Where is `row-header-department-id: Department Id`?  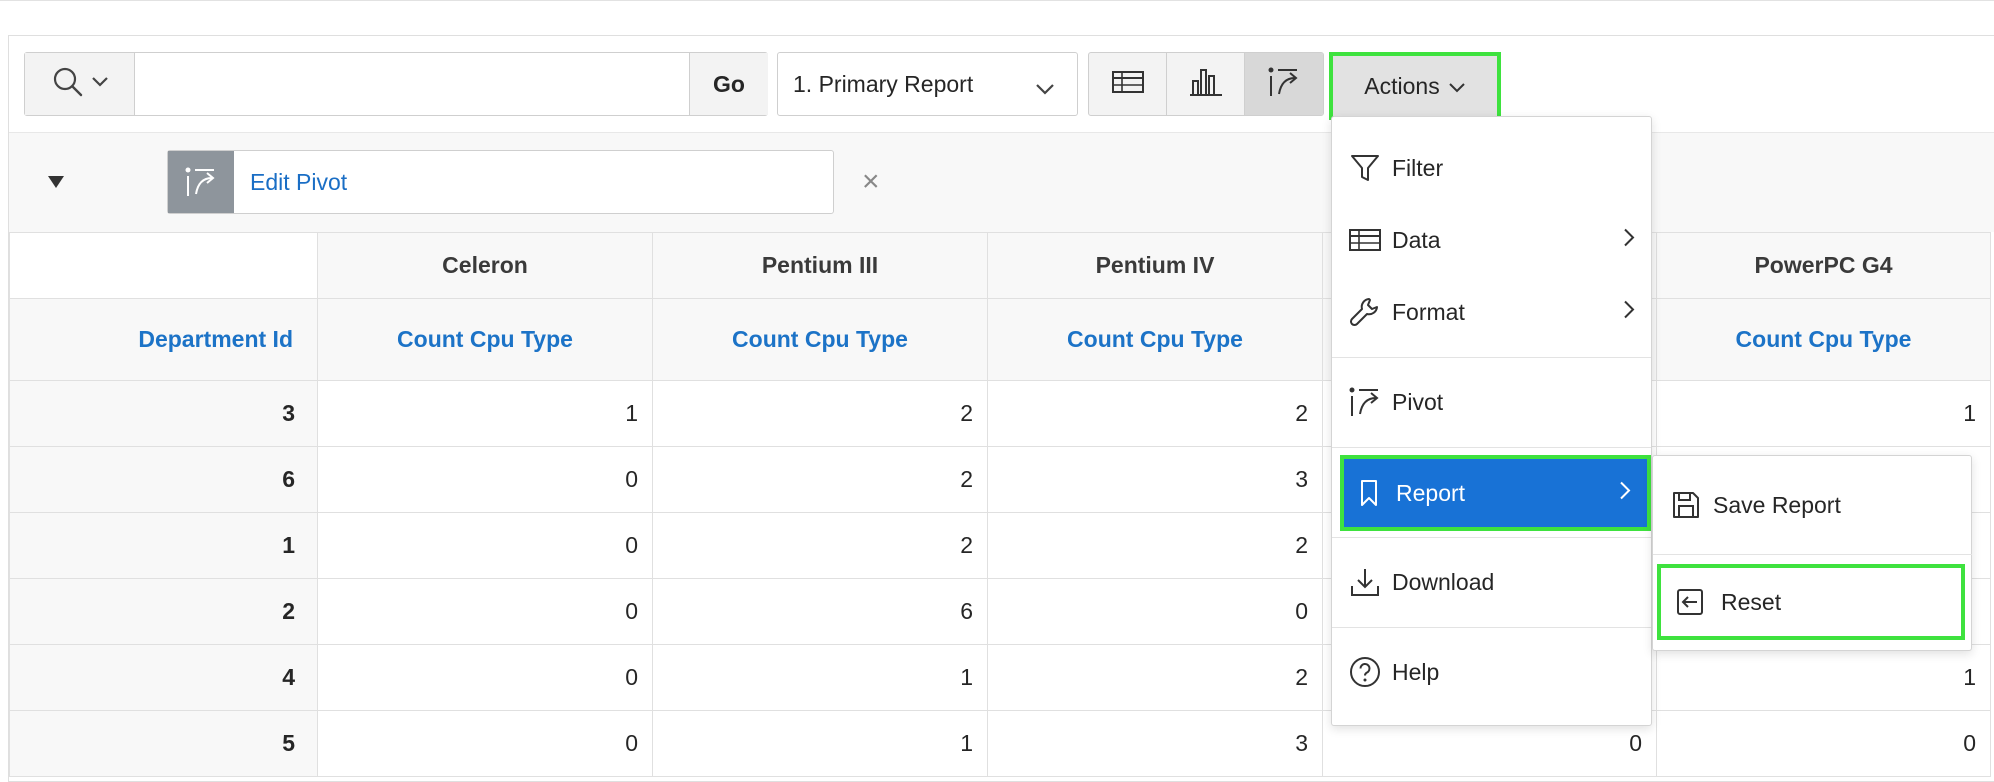
row-header-department-id: Department Id is located at coordinates (163, 339).